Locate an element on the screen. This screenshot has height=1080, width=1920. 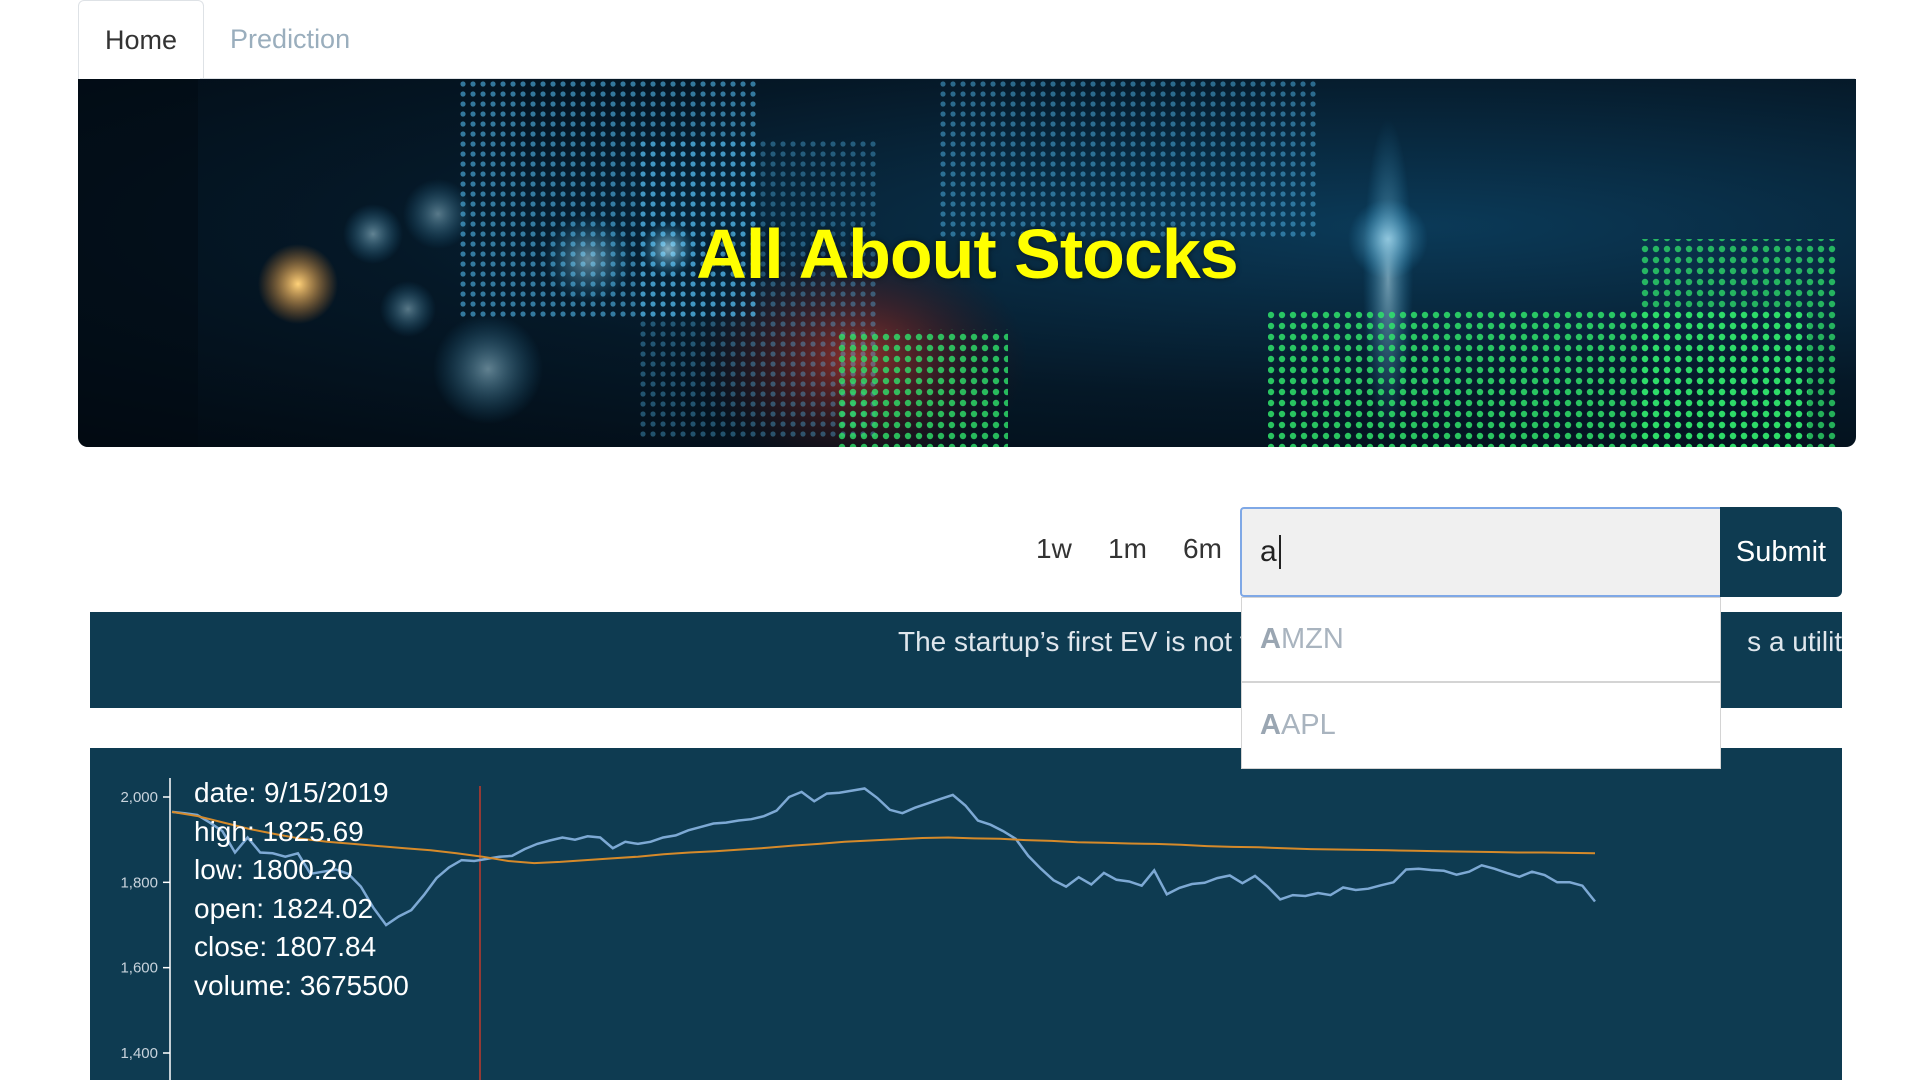
news-headline-right: s a utilitari is located at coordinates (1794, 641).